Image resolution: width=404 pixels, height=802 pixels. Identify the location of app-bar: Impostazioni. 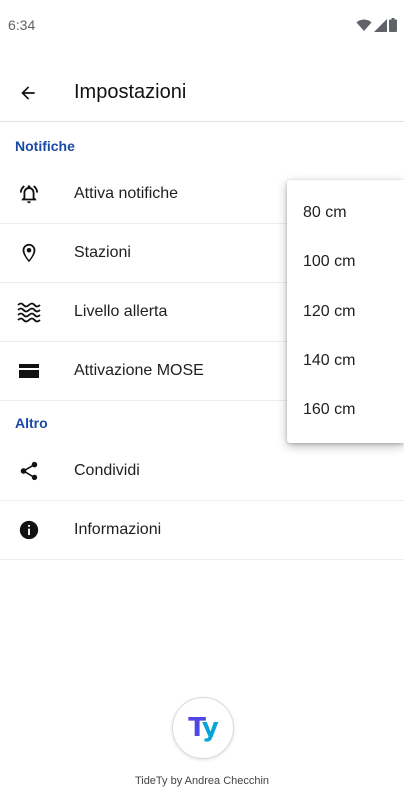
(202, 93).